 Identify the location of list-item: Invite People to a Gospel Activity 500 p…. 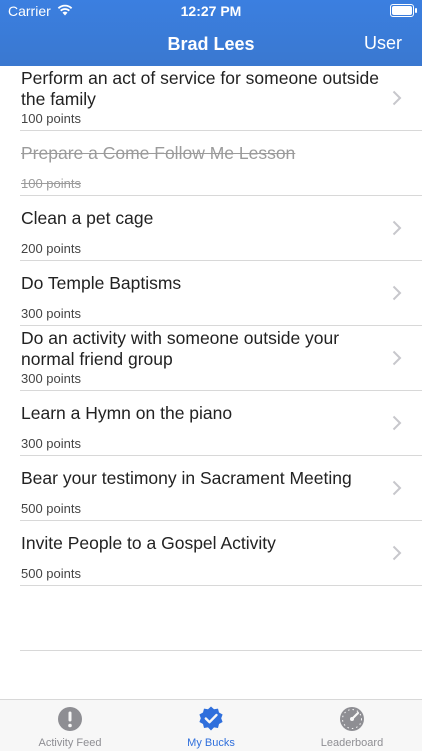
(221, 553).